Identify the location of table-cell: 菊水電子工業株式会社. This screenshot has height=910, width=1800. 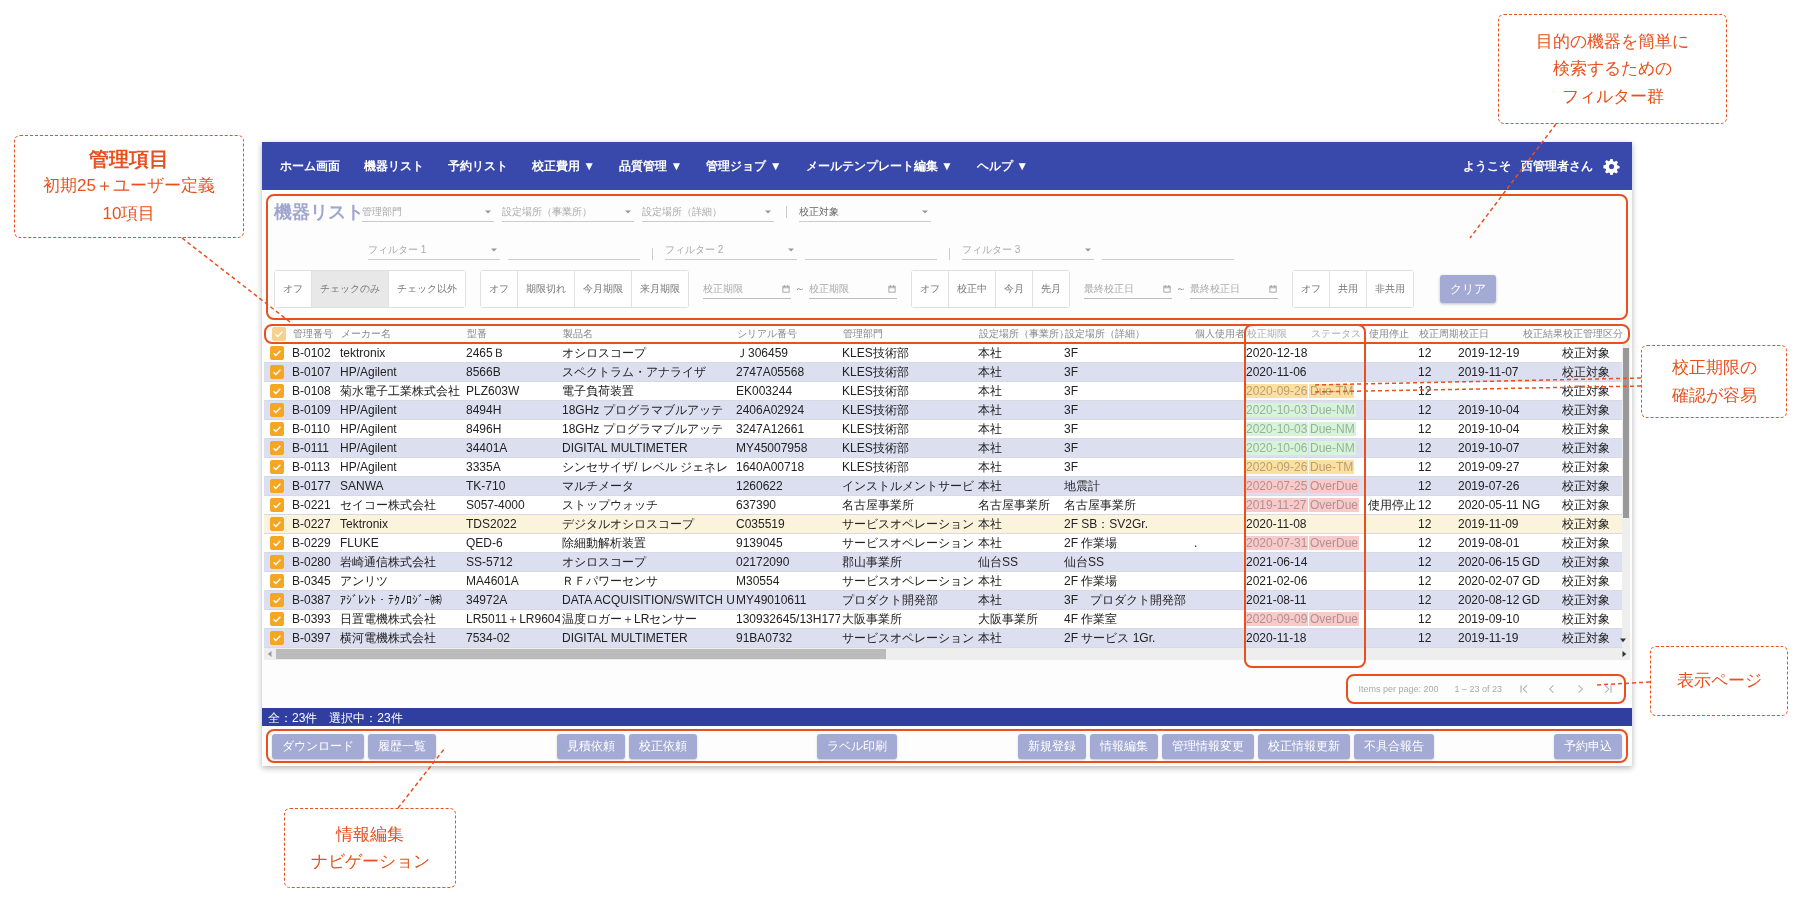
(400, 391).